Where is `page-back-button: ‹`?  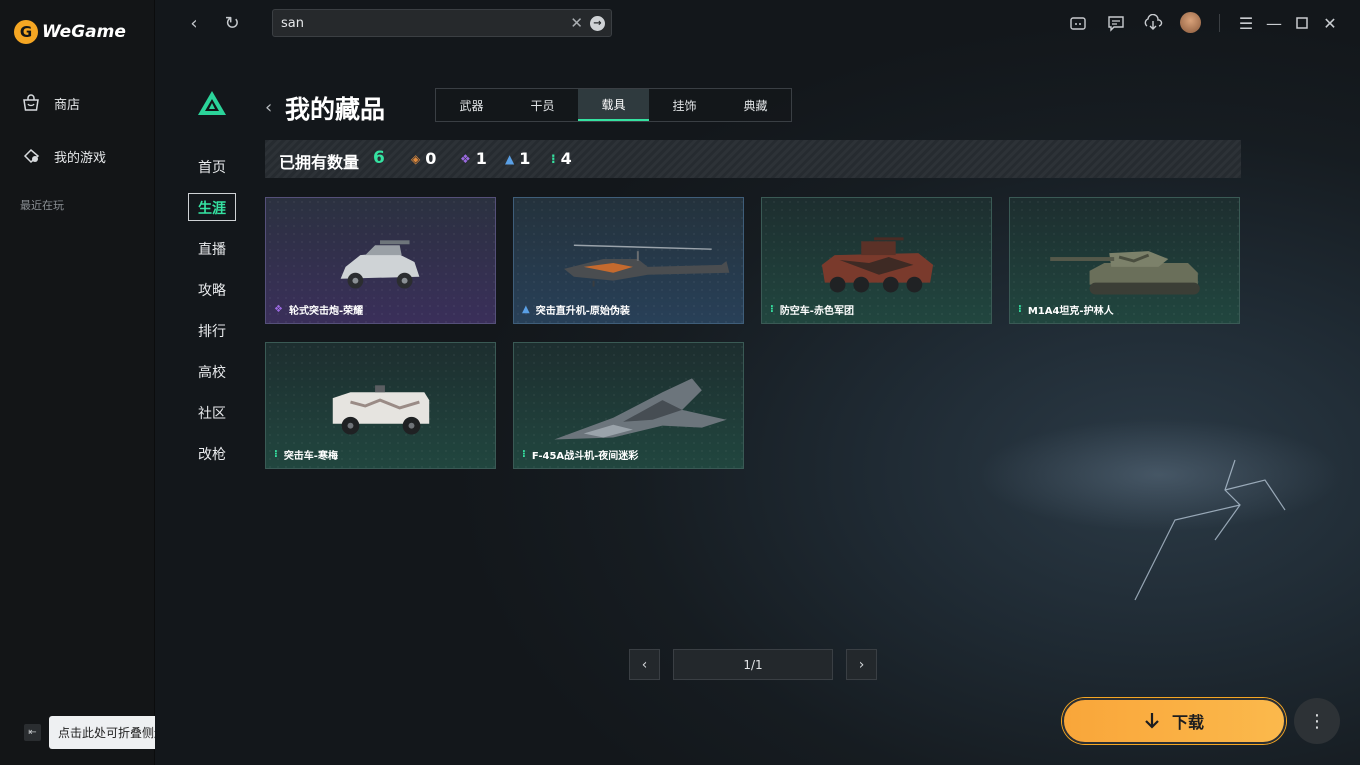
page-back-button: ‹ is located at coordinates (268, 107).